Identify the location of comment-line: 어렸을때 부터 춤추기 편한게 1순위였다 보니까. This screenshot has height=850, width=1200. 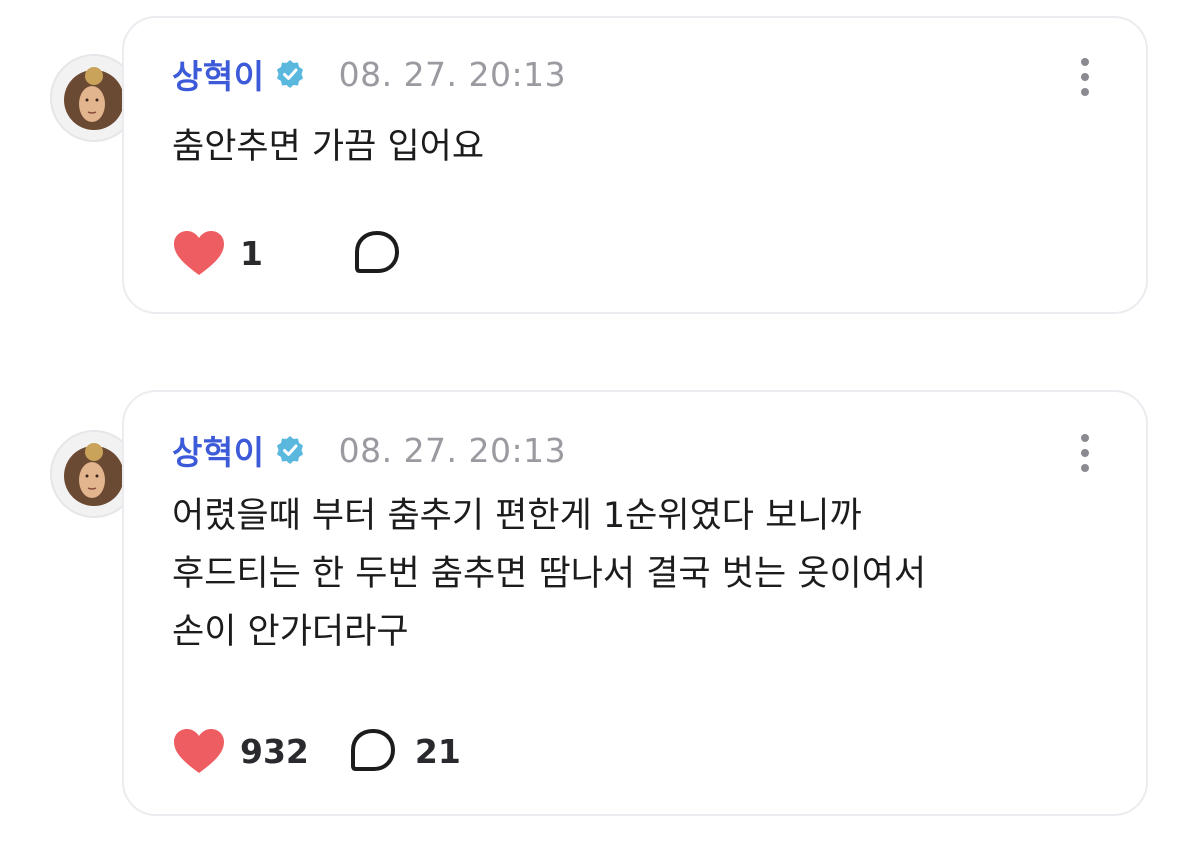
(517, 516).